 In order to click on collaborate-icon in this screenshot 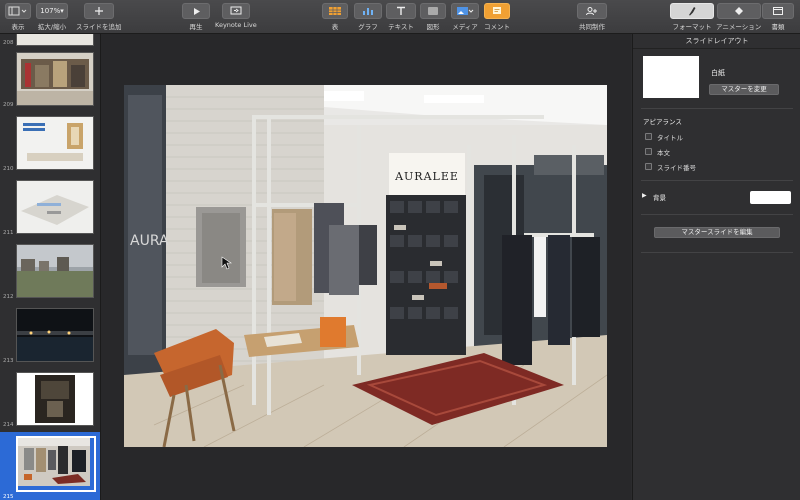, I will do `click(592, 11)`.